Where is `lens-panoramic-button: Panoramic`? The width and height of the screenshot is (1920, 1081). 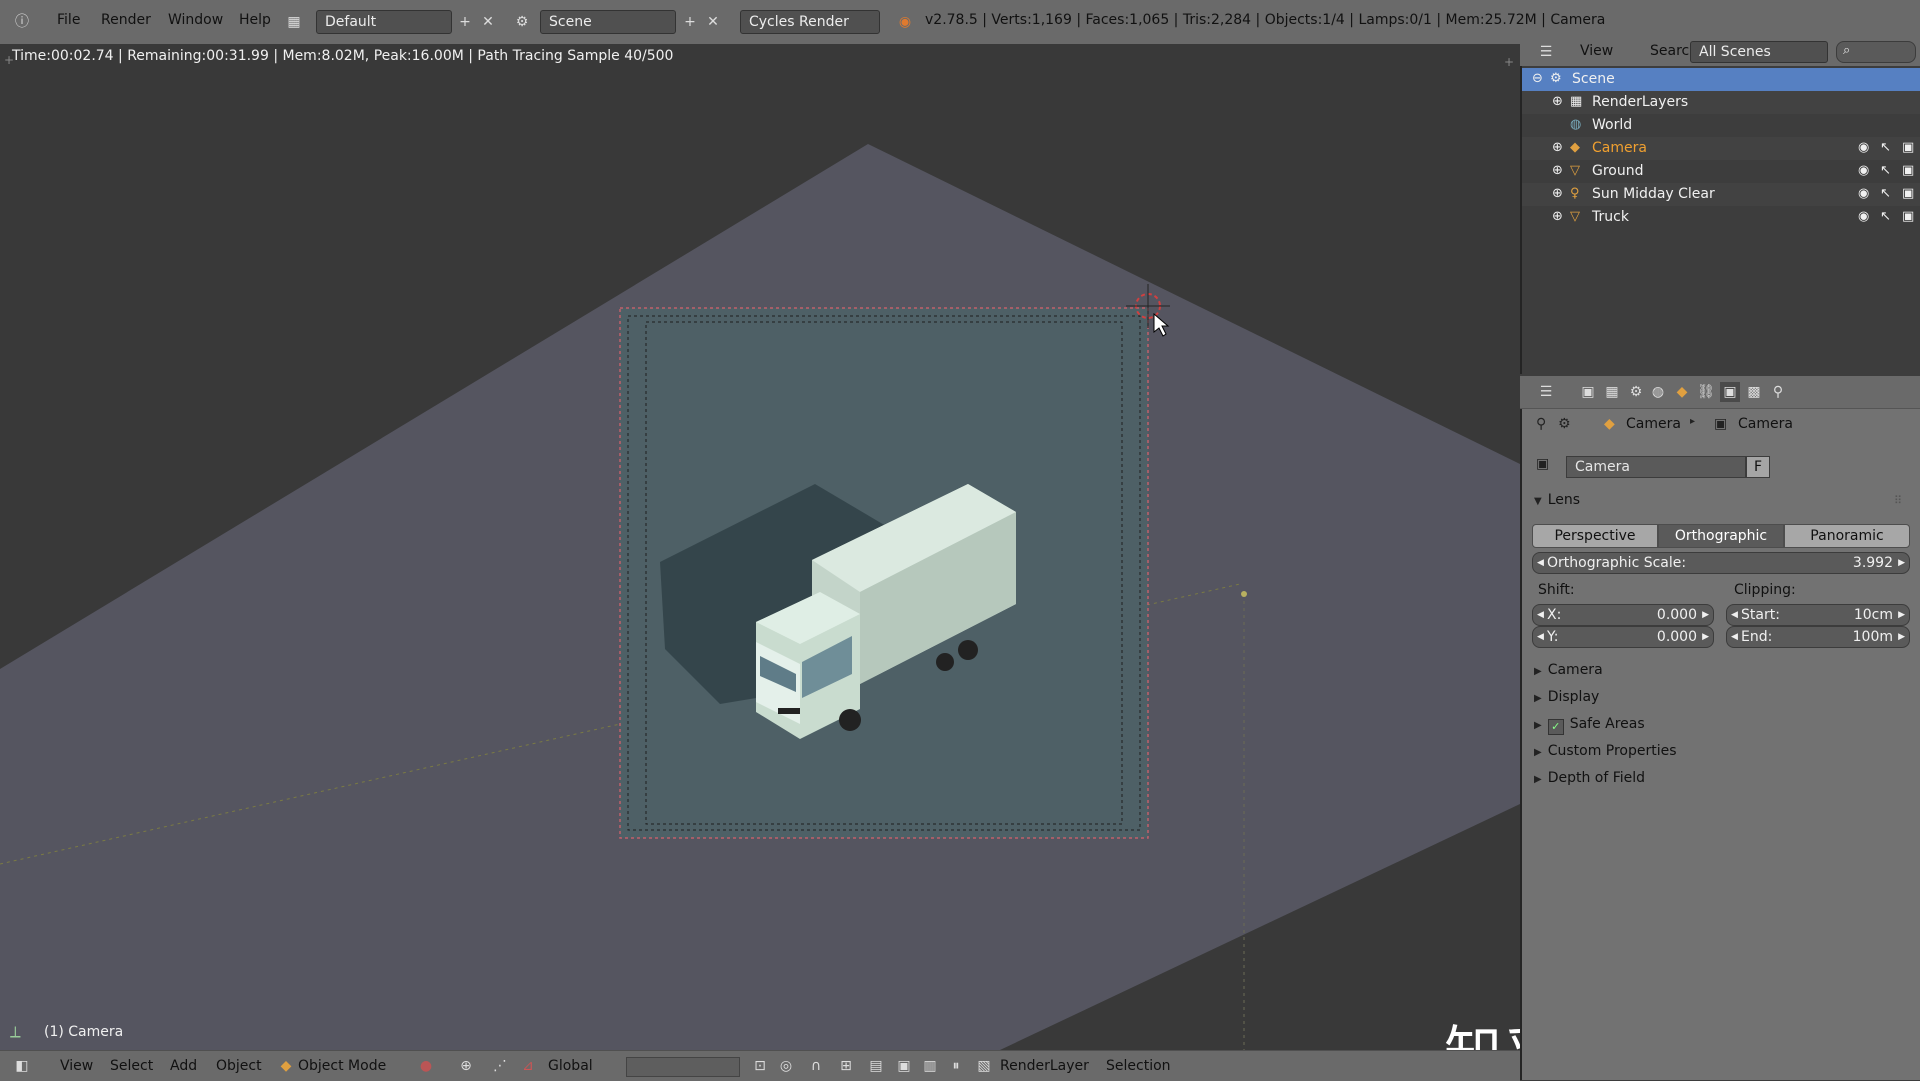 lens-panoramic-button: Panoramic is located at coordinates (1847, 536).